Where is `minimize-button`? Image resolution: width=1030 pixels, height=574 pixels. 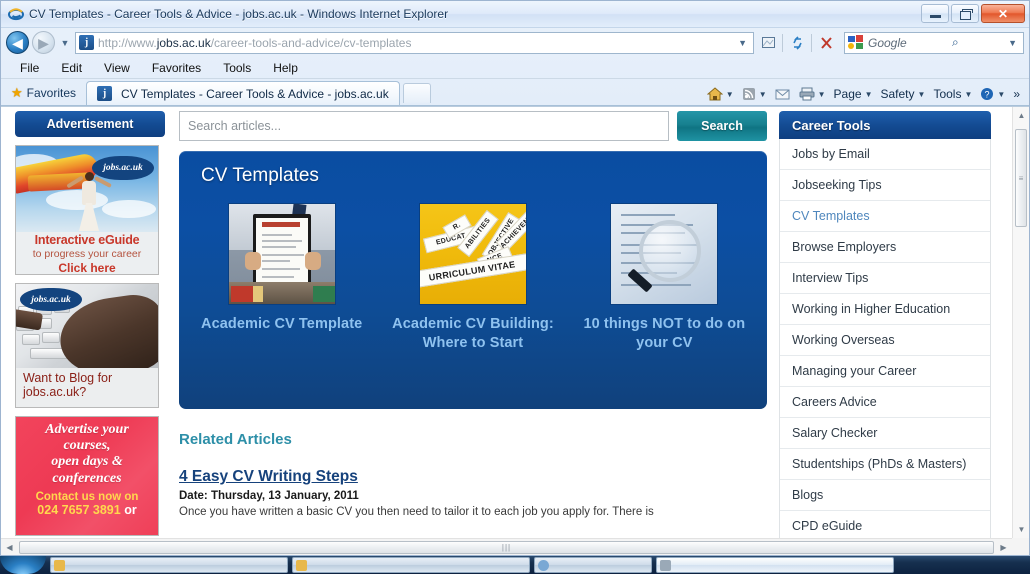
minimize-button is located at coordinates (935, 13).